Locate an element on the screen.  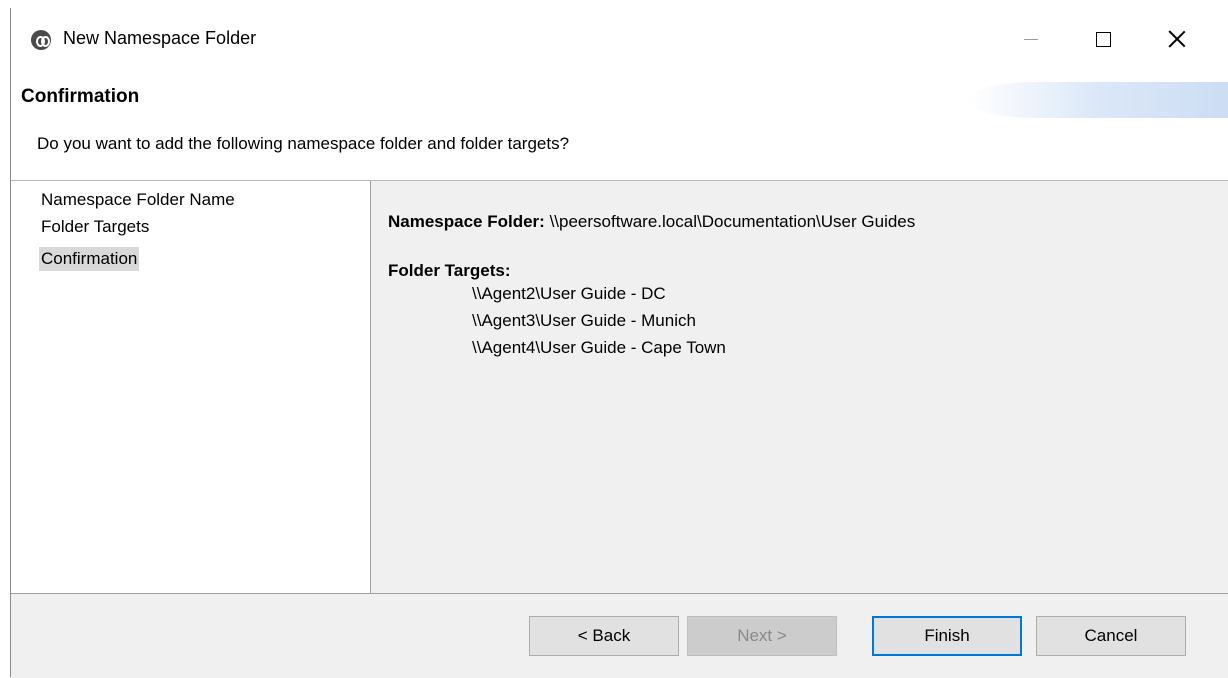
nav-item-confirmation: Confirmation is located at coordinates (89, 259).